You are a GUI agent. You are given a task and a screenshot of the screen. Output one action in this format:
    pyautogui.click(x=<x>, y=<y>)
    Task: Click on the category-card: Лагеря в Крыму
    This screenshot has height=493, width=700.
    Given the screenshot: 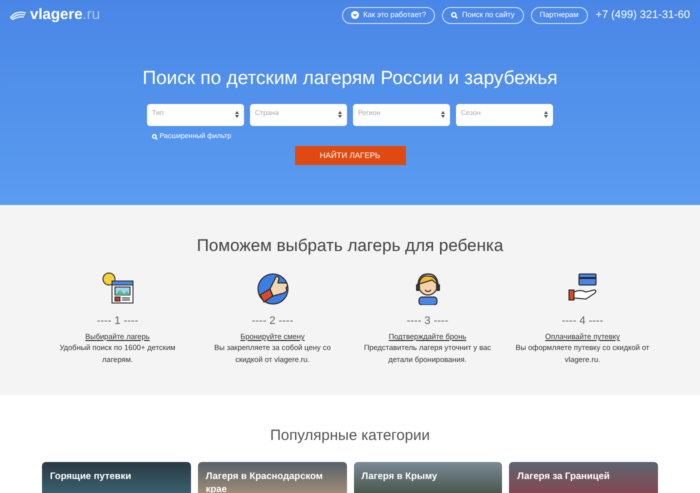 What is the action you would take?
    pyautogui.click(x=428, y=477)
    